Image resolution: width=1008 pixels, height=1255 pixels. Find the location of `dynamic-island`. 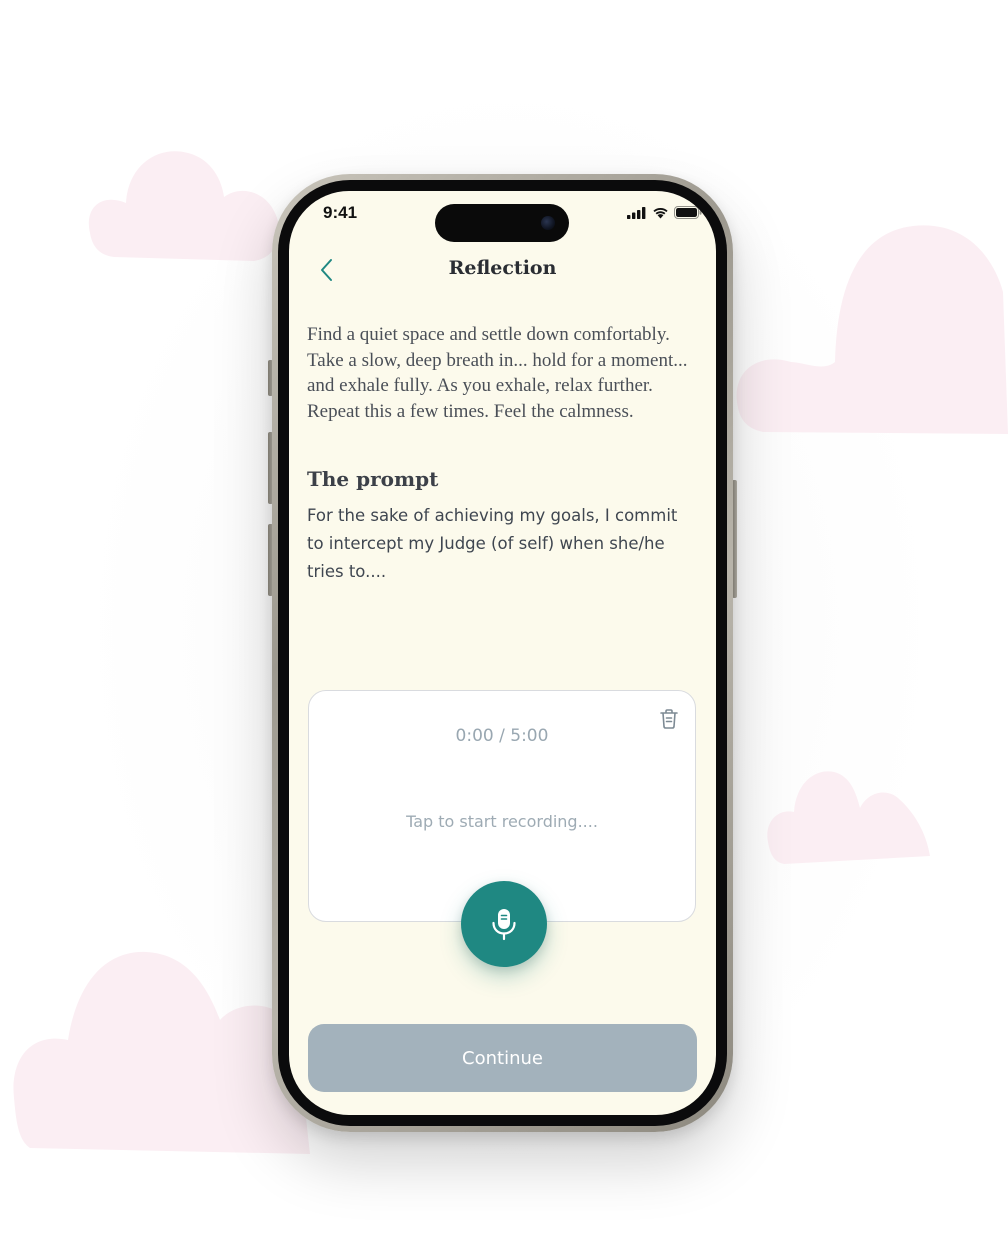

dynamic-island is located at coordinates (502, 223).